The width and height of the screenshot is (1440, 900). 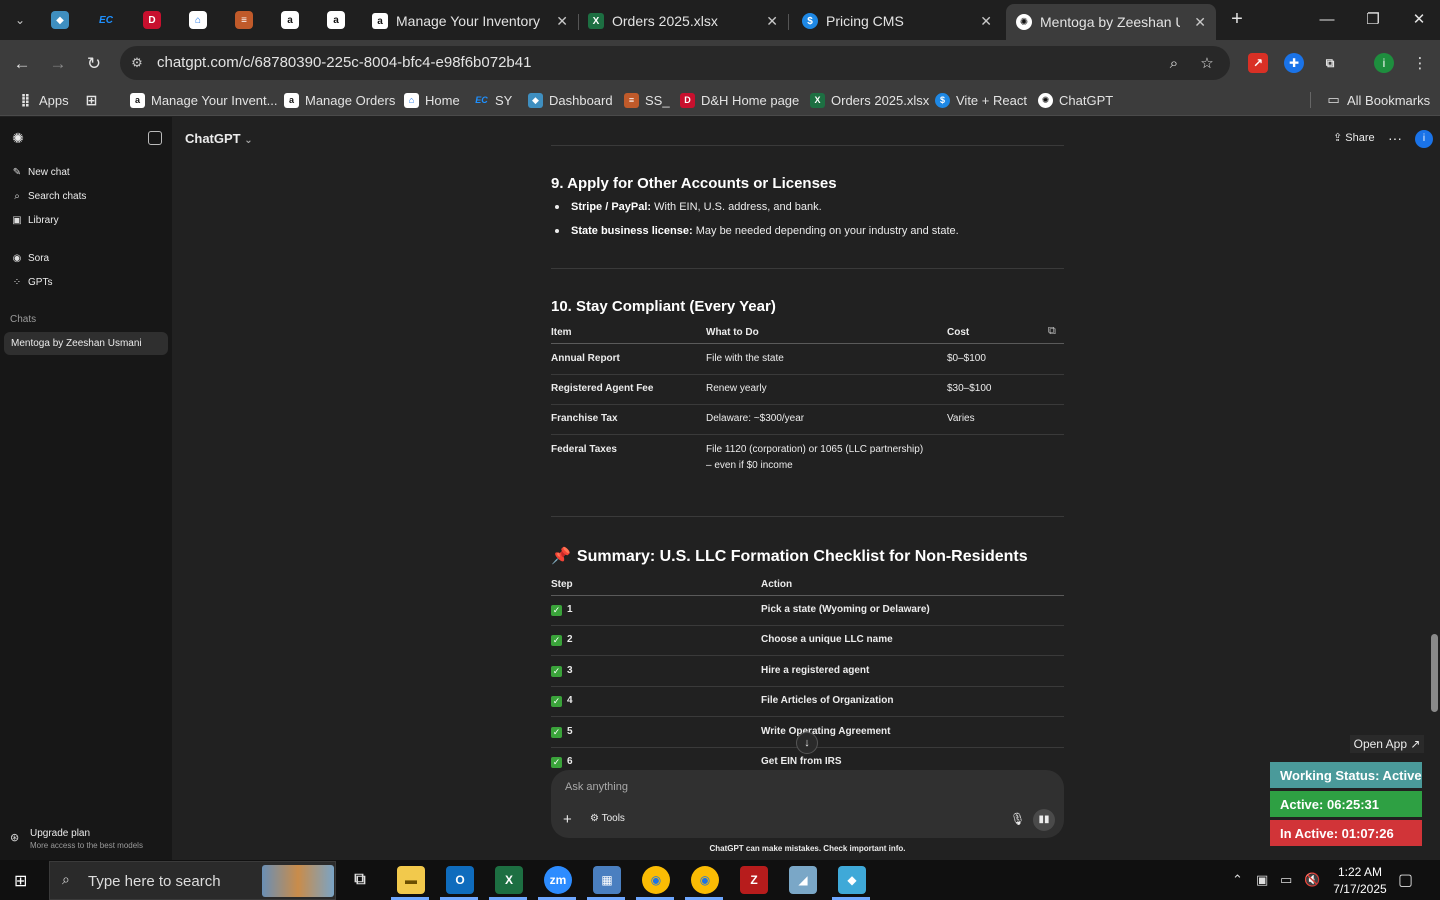 I want to click on bookmark-ss: ≡ SS_, so click(x=647, y=100).